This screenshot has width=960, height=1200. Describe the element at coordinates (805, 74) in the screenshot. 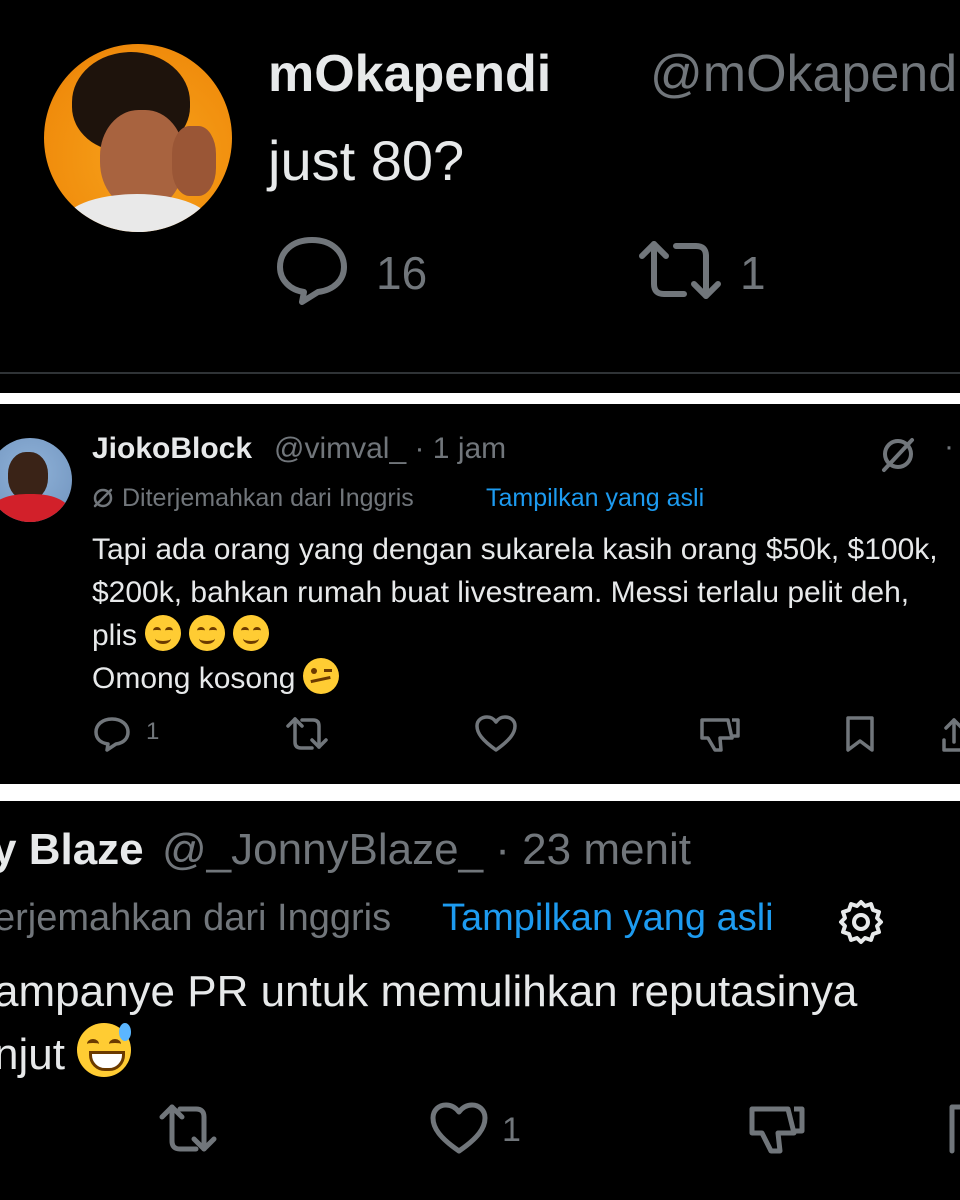

I see `user-handle: @mOkapendi` at that location.